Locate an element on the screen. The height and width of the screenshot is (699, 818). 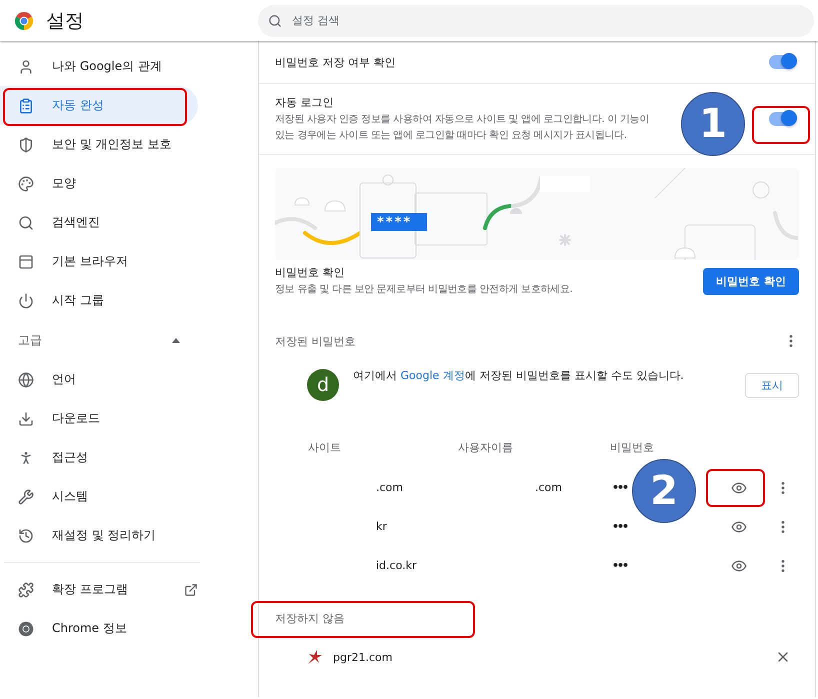
setting-label: 자동 로그인 is located at coordinates (304, 102).